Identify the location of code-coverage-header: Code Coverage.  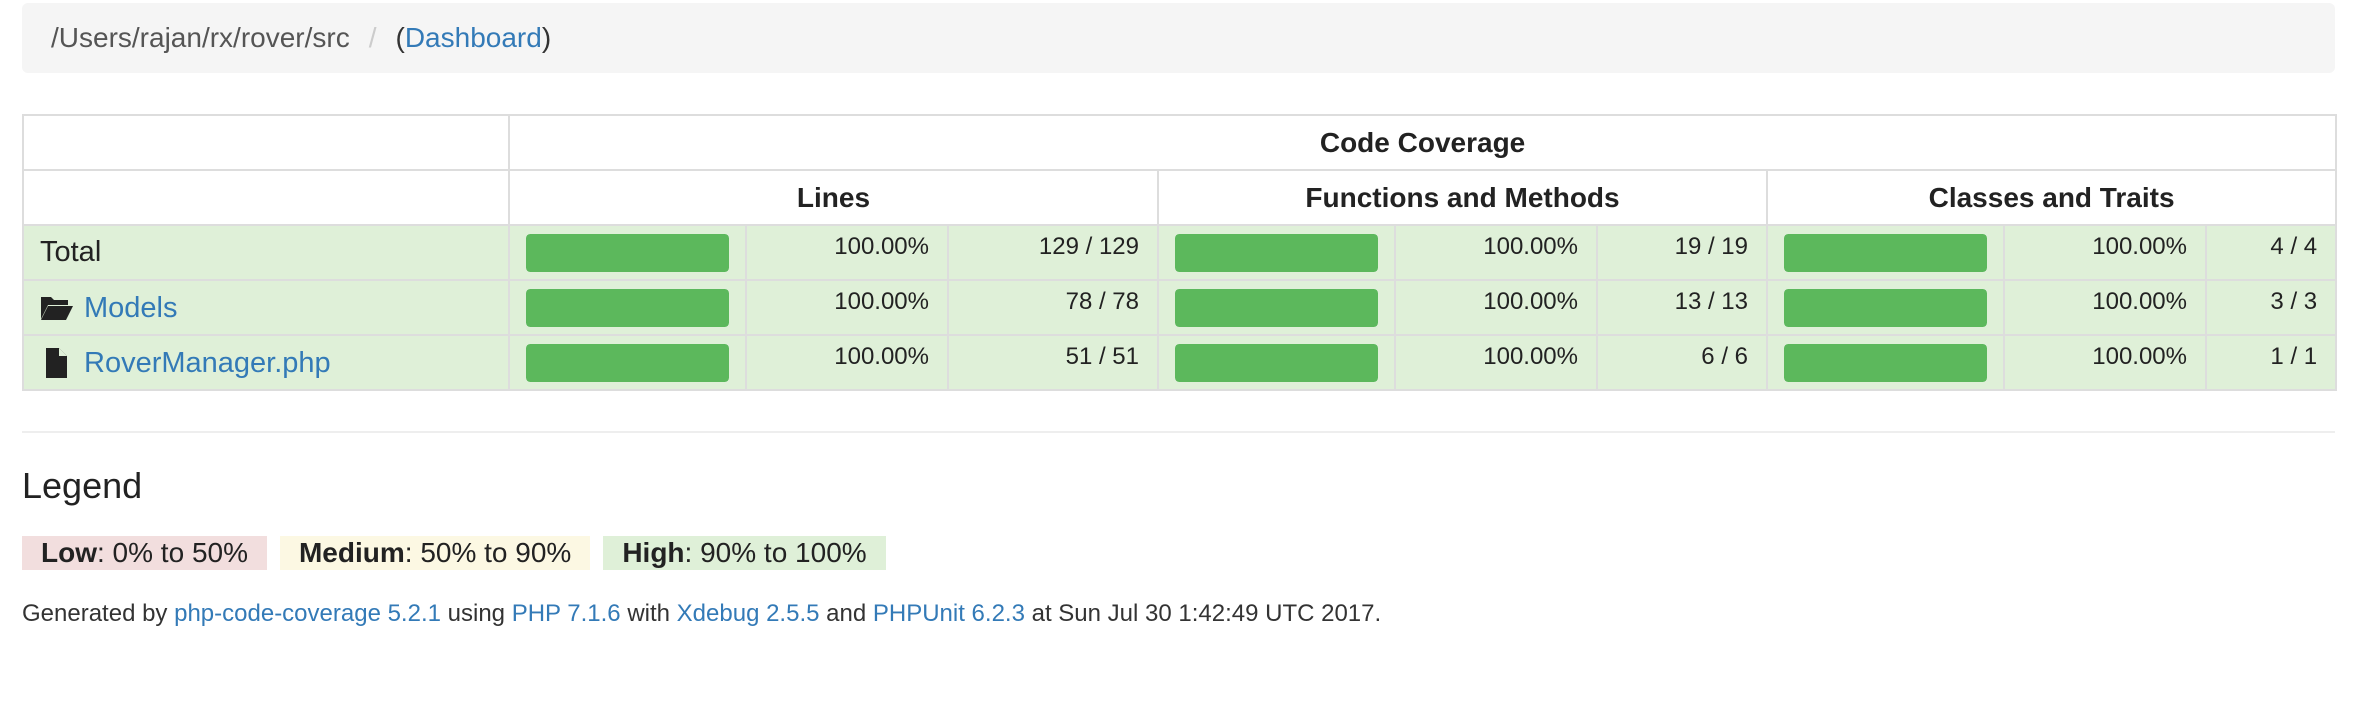
(1422, 142).